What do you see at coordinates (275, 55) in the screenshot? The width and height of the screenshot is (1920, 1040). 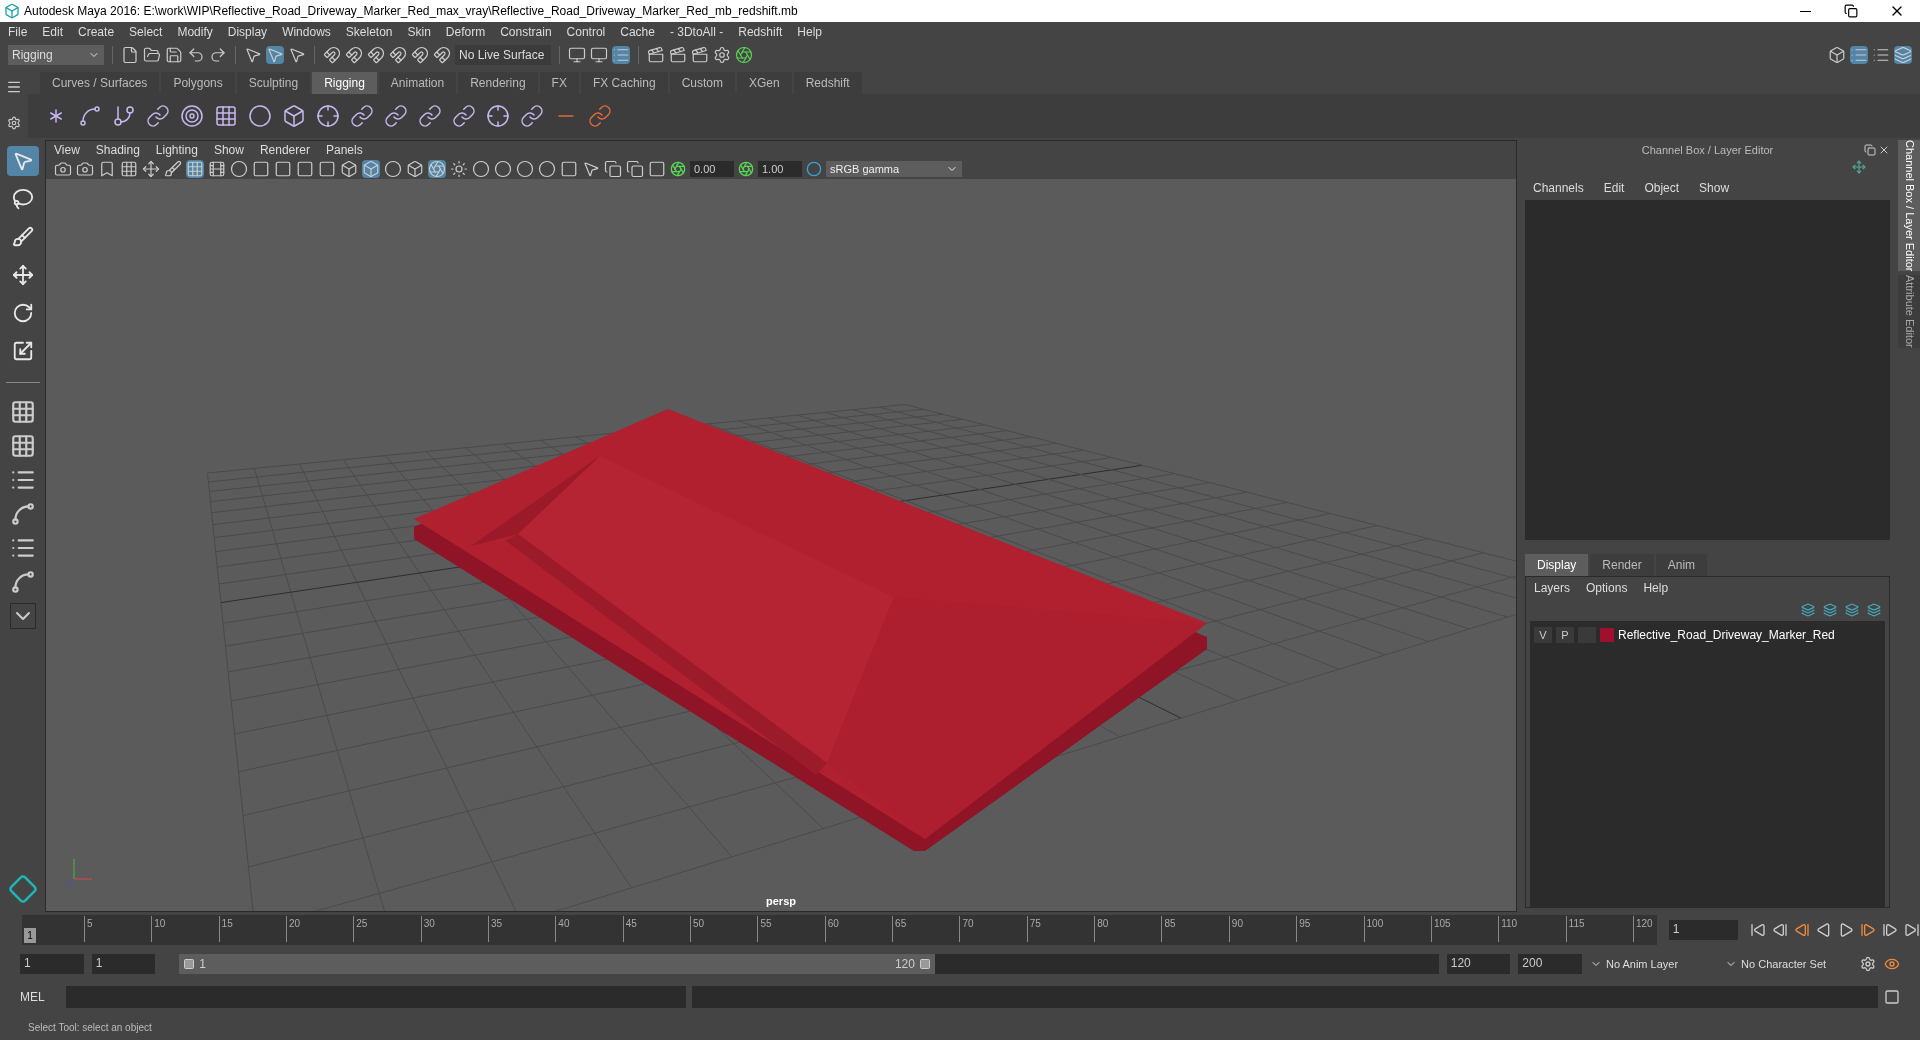 I see `select-object-icon` at bounding box center [275, 55].